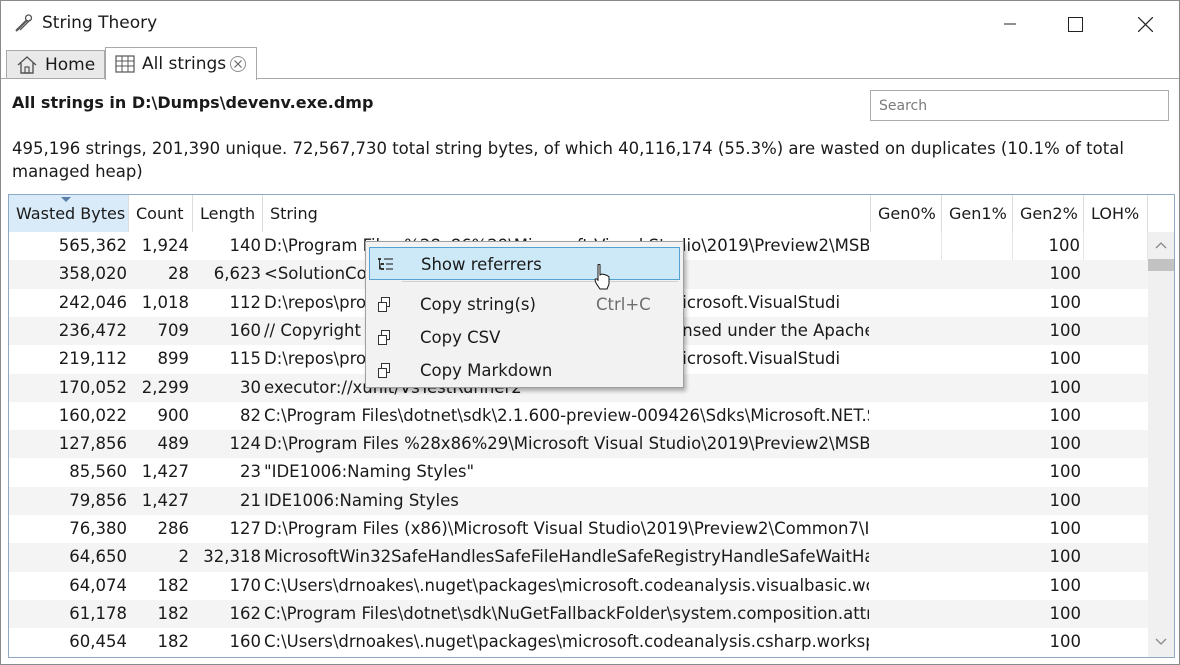 Image resolution: width=1180 pixels, height=665 pixels. Describe the element at coordinates (55, 64) in the screenshot. I see `tab-home: Home` at that location.